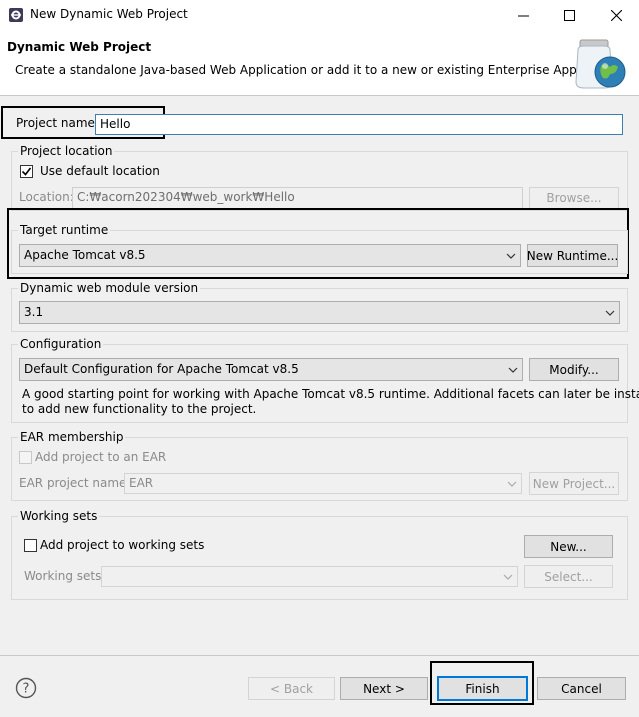  Describe the element at coordinates (297, 198) in the screenshot. I see `location-input: C:₩acorn202304₩web_work₩Hello` at that location.